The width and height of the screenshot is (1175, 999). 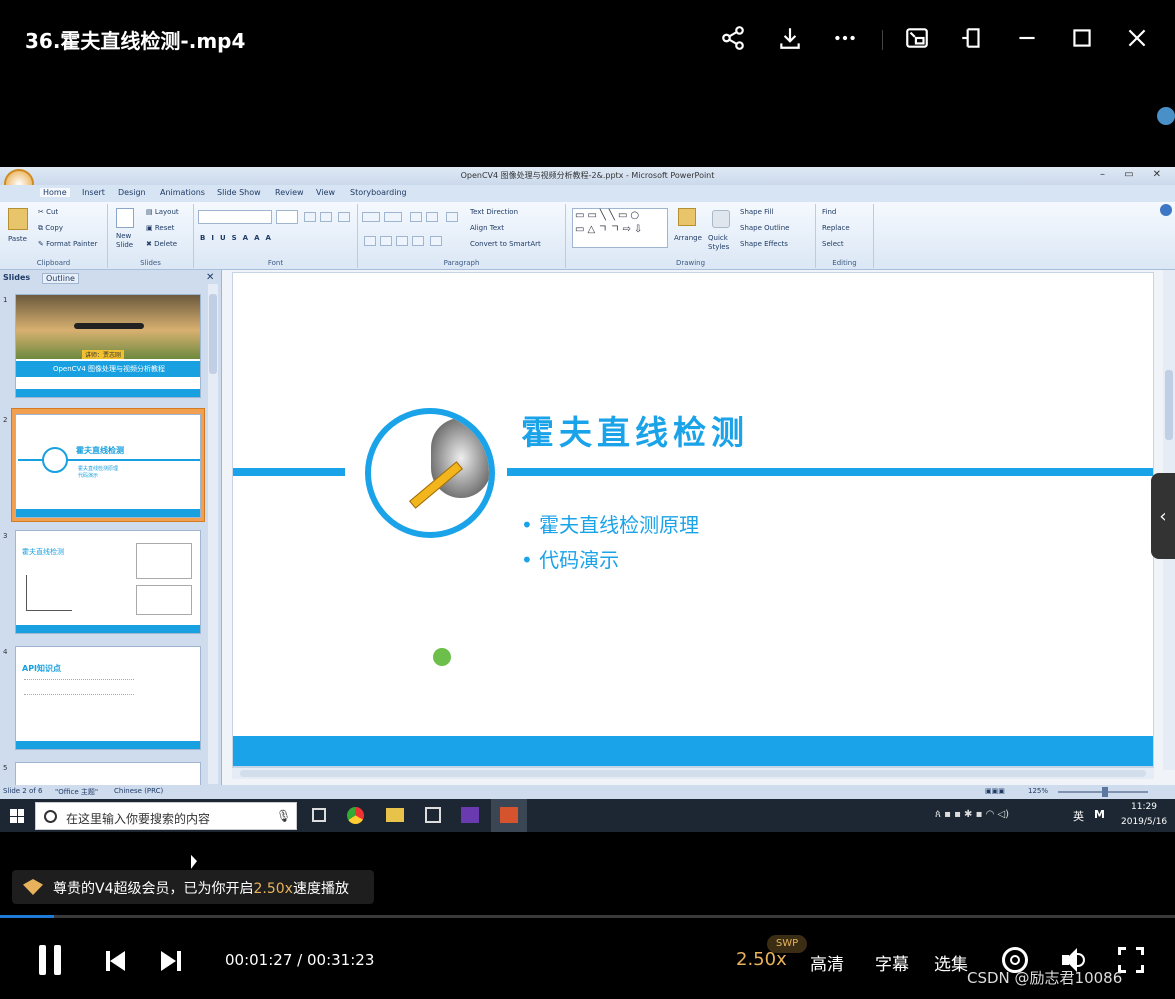 I want to click on quick-styles-button: Quick Styles, so click(x=720, y=243).